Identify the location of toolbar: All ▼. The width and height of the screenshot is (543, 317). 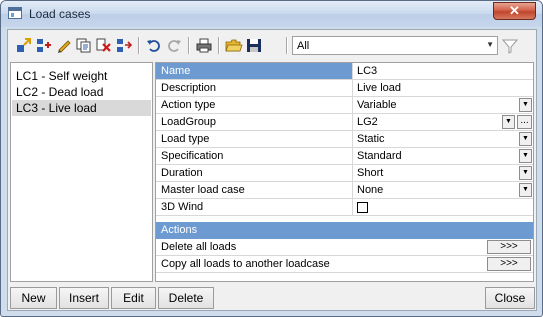
(272, 45).